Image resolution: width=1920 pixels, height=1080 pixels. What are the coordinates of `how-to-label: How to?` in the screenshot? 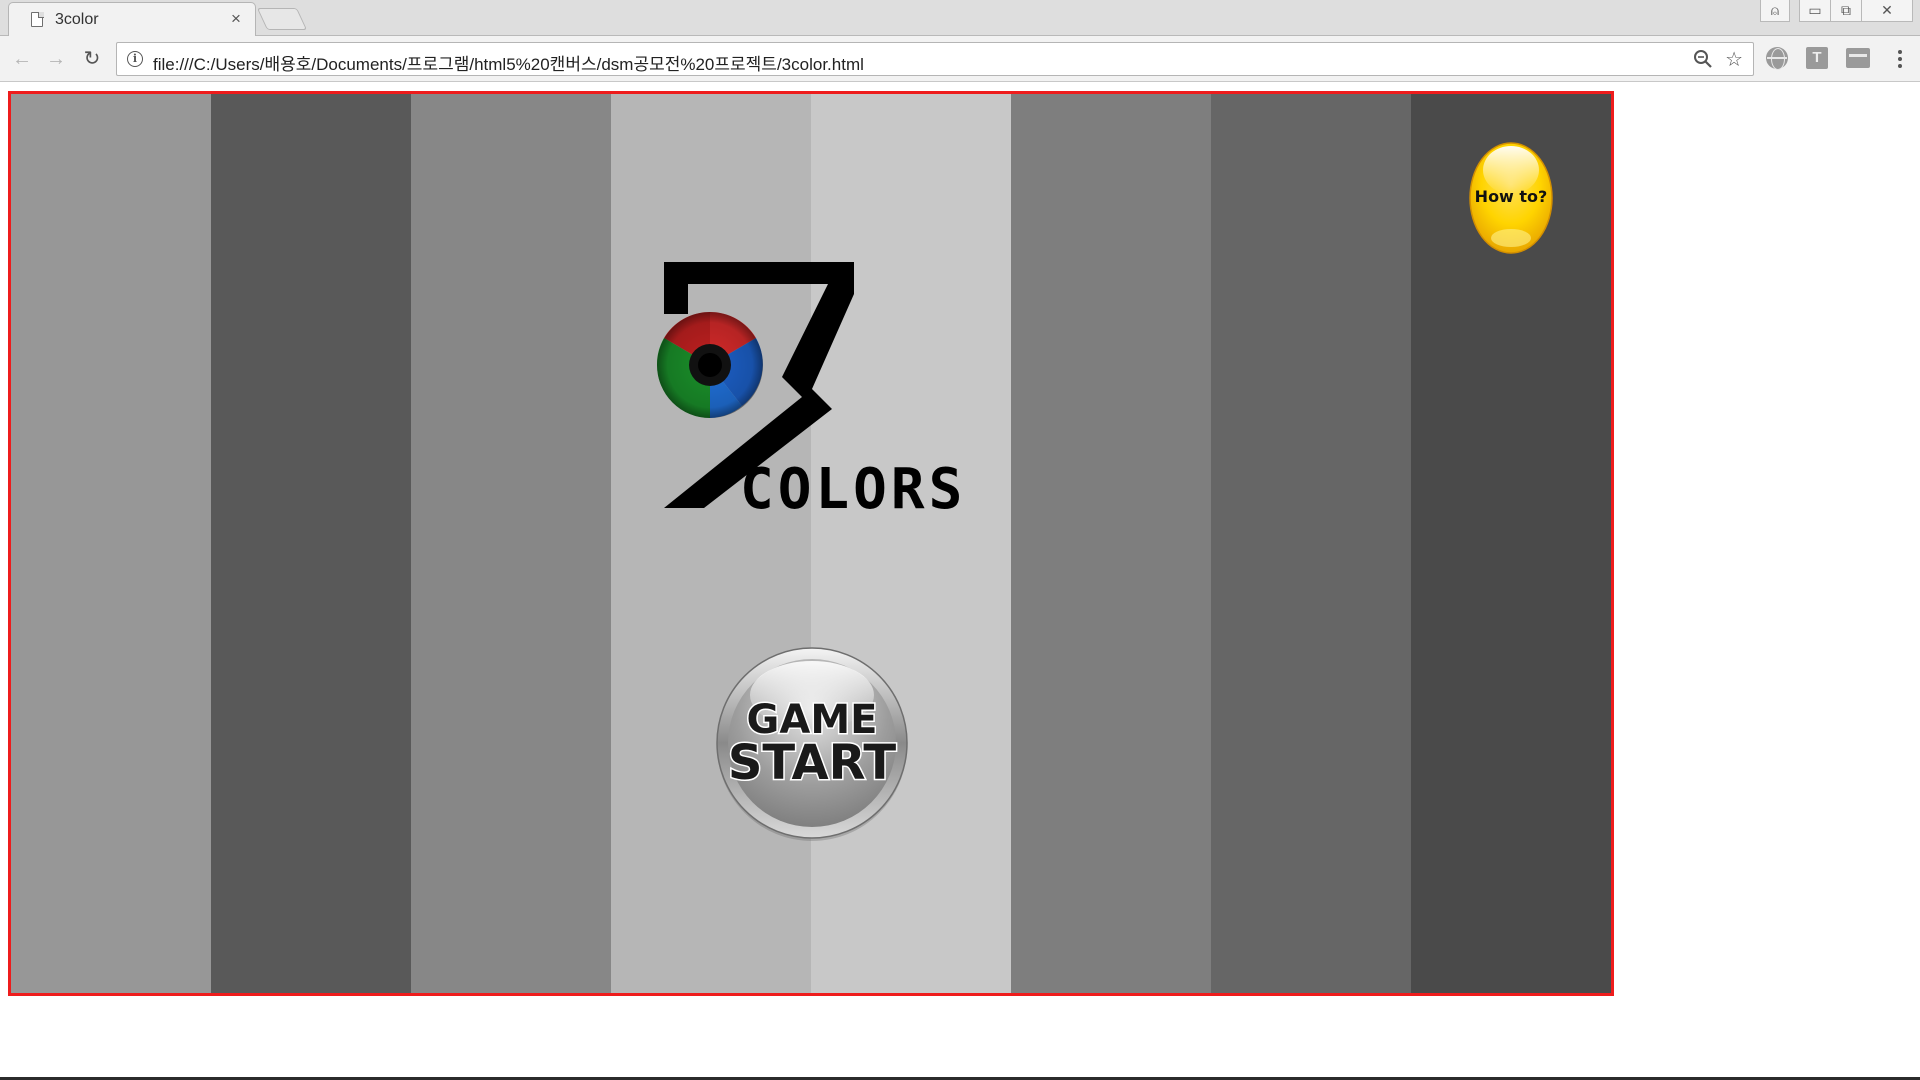 It's located at (1511, 196).